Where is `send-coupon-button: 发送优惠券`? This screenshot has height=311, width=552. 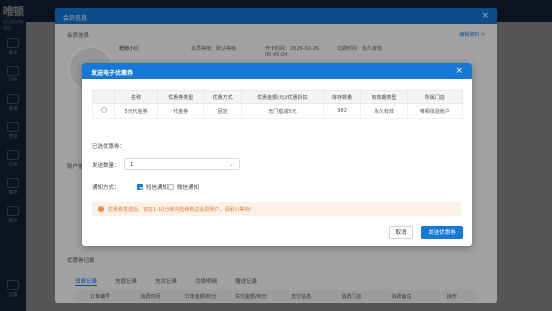
send-coupon-button: 发送优惠券 is located at coordinates (442, 232).